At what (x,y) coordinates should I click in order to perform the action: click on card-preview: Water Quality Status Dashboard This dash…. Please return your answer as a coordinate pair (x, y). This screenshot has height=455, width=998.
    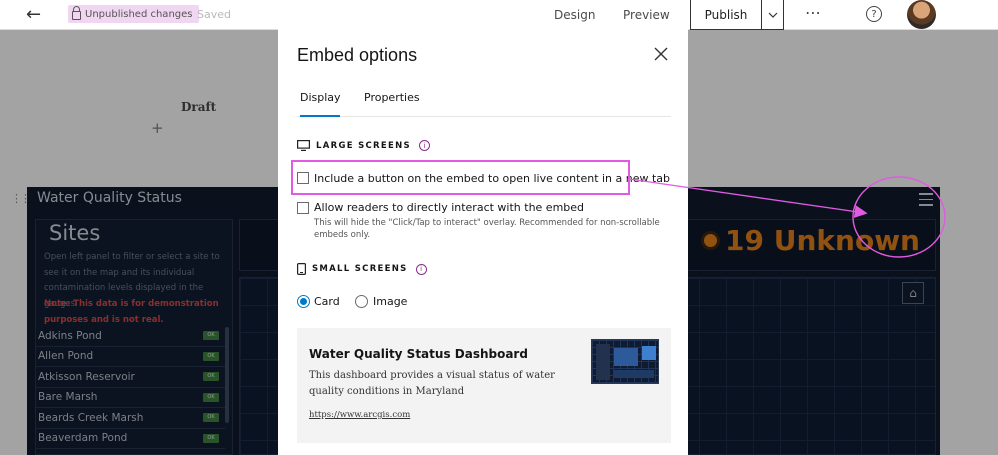
    Looking at the image, I should click on (484, 385).